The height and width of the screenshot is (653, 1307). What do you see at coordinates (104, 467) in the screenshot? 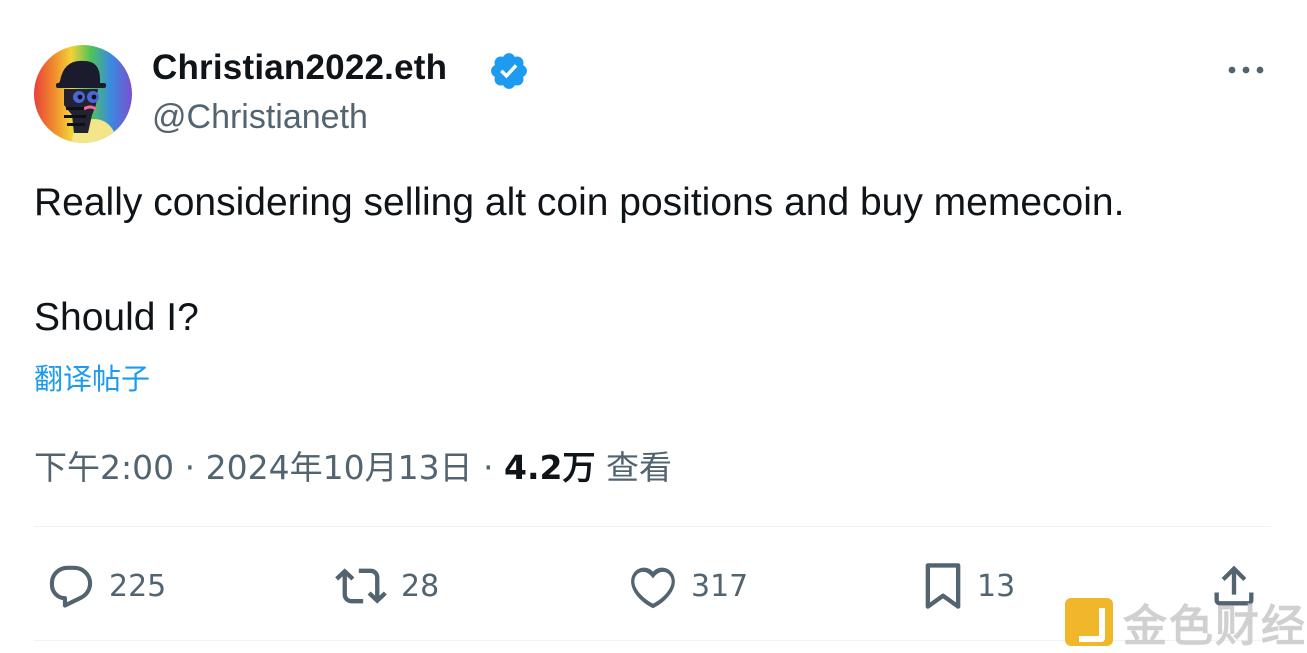
I see `tweet-time: 下午2:00` at bounding box center [104, 467].